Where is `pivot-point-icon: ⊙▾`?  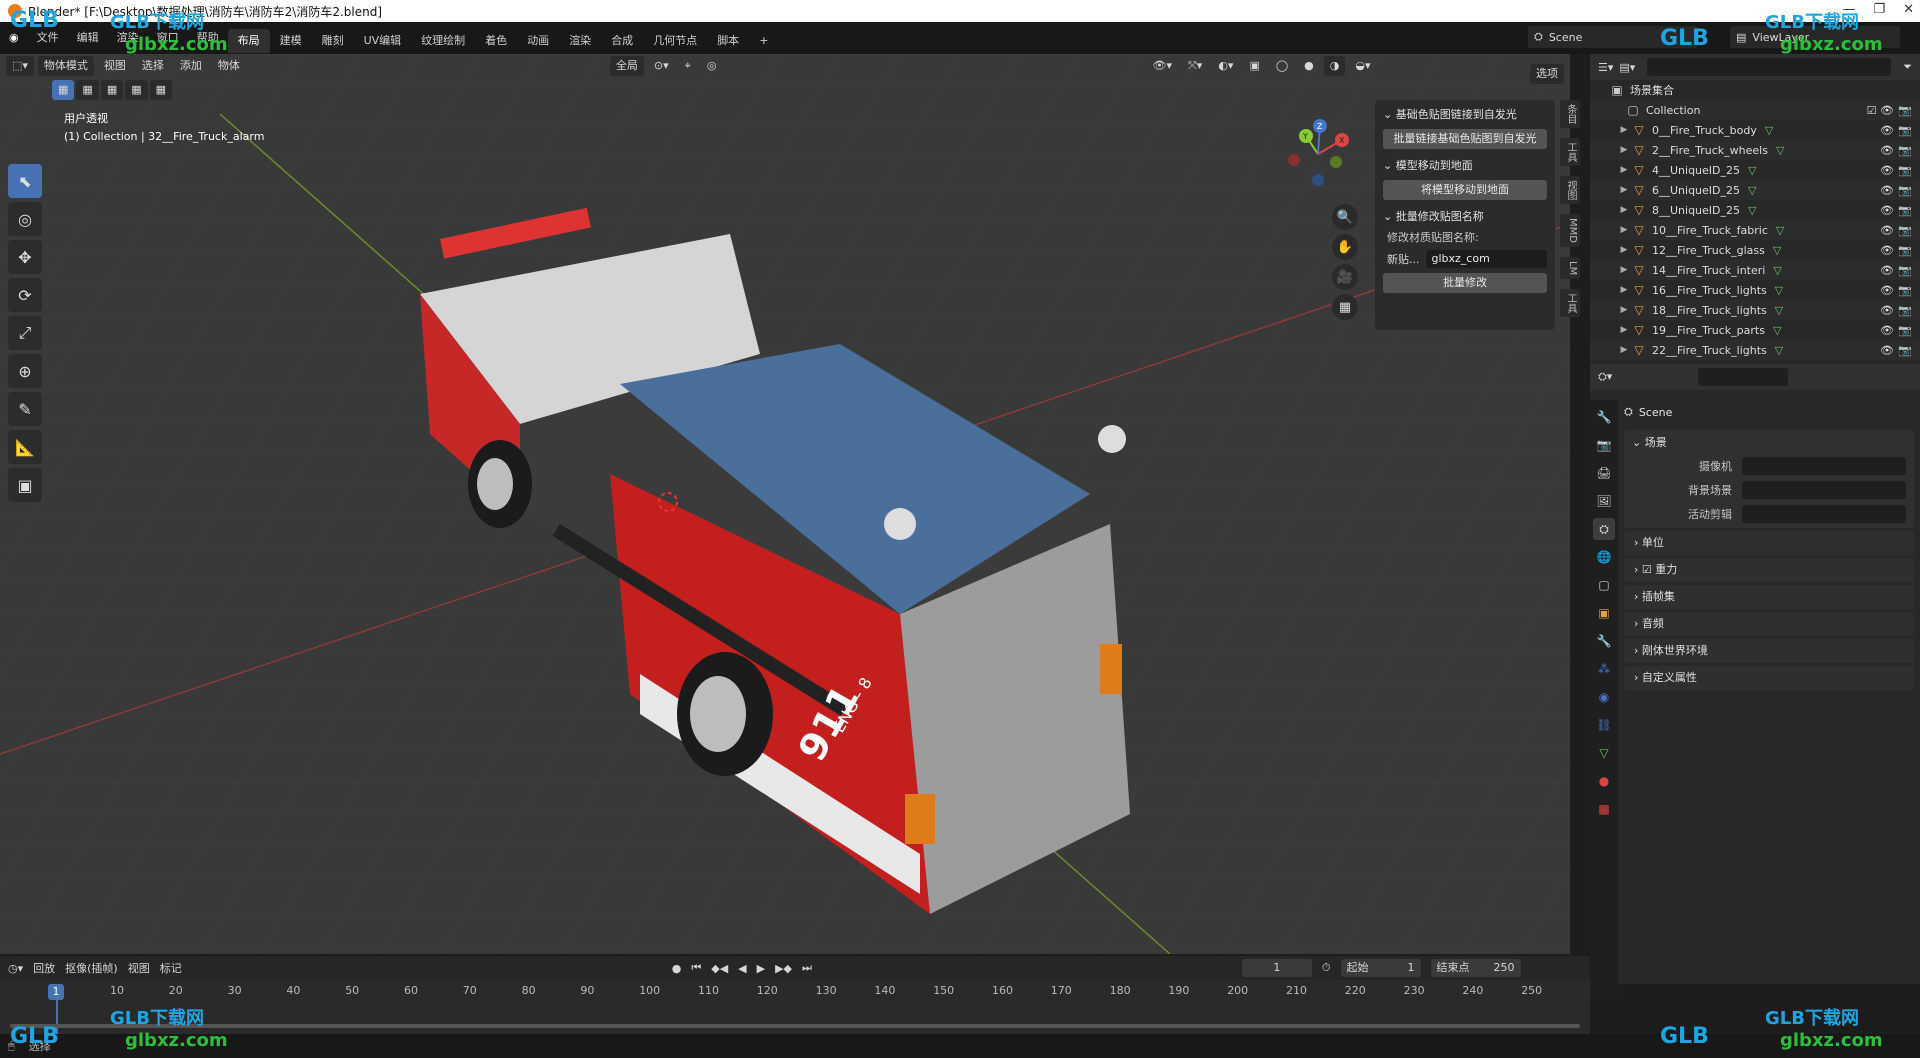 pivot-point-icon: ⊙▾ is located at coordinates (661, 66).